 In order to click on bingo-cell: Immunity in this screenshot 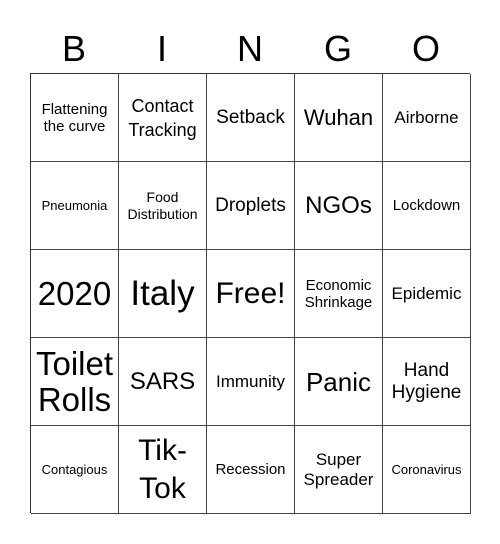, I will do `click(251, 382)`.